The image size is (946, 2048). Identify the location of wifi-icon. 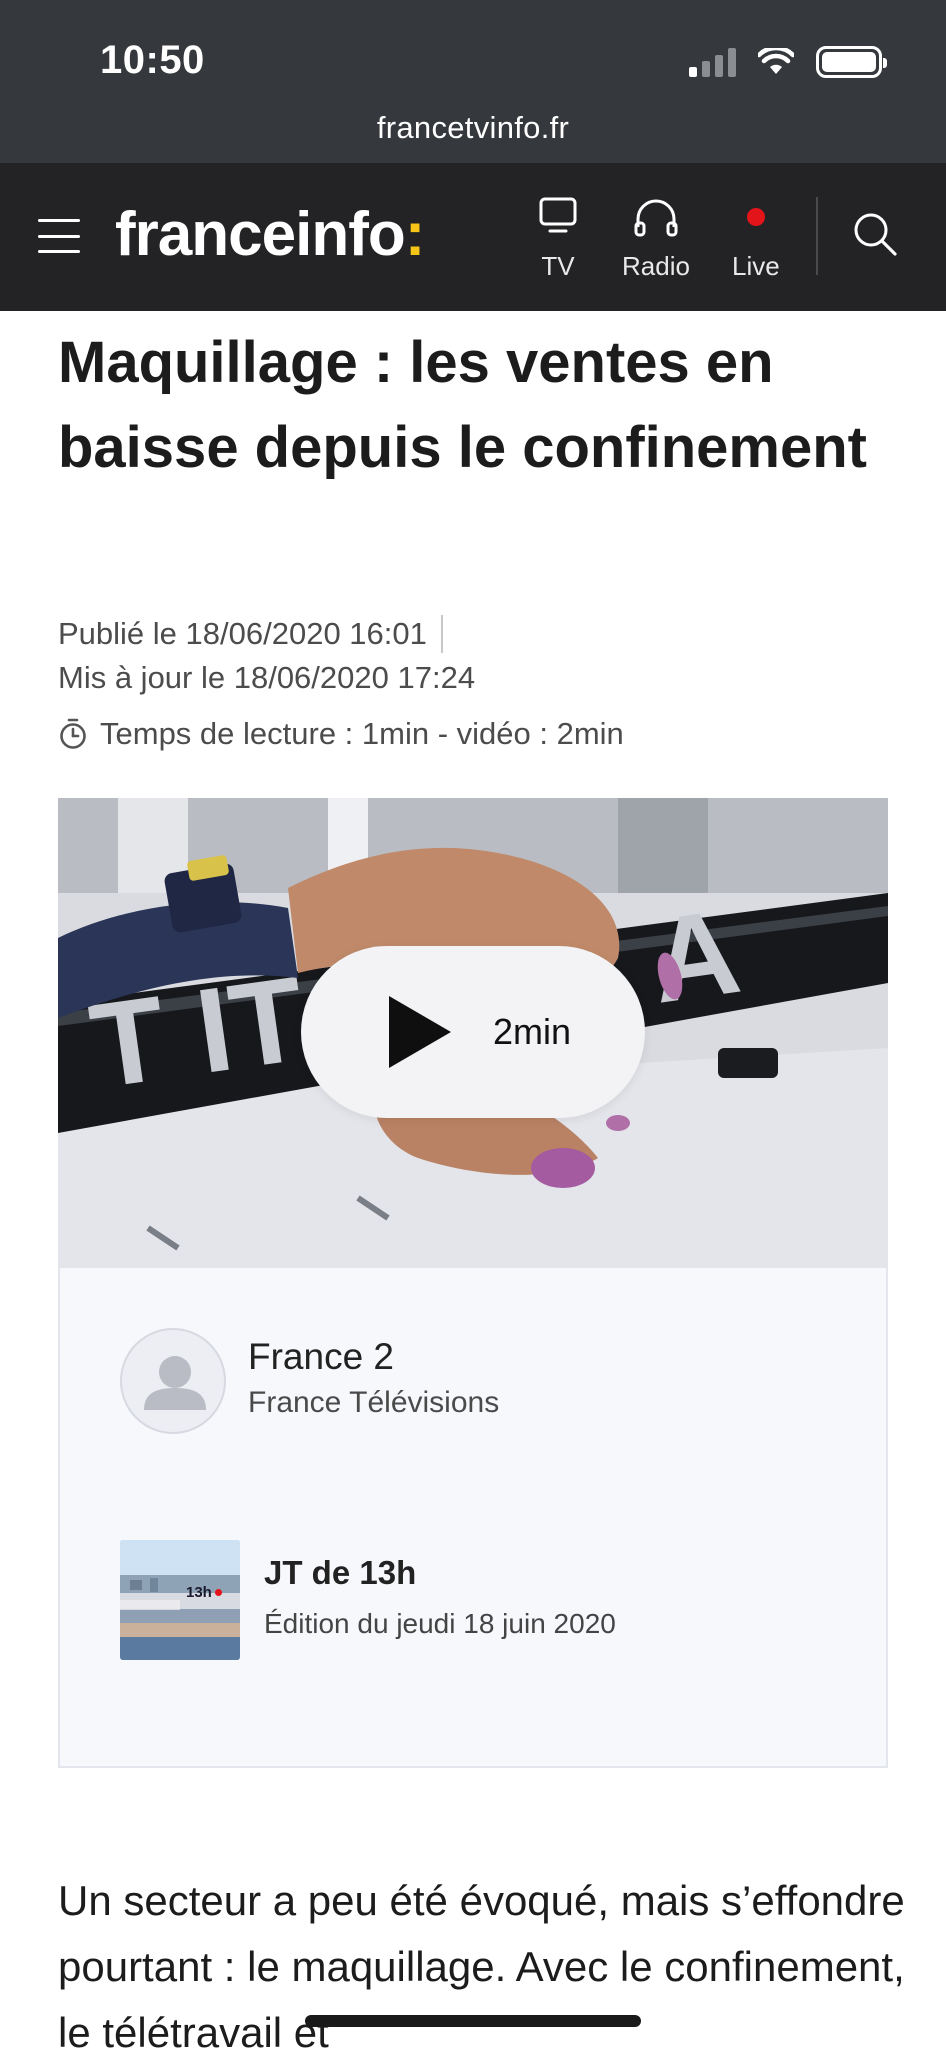
(776, 61).